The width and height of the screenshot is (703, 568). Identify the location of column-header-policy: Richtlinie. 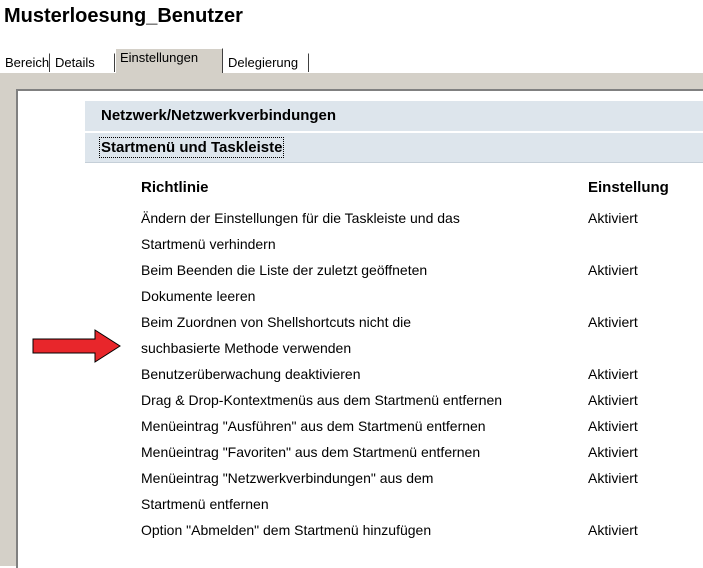
(175, 187).